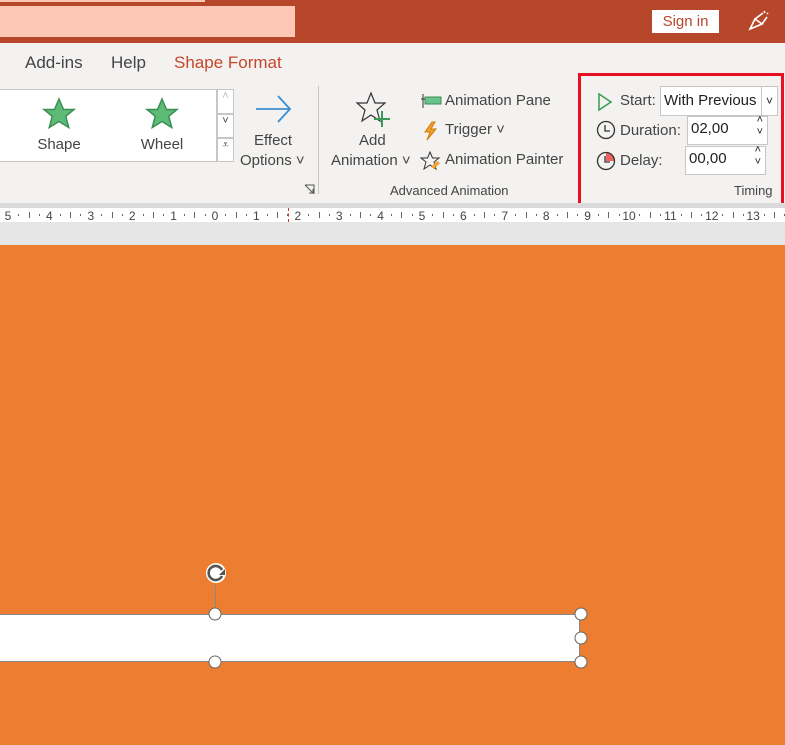  Describe the element at coordinates (274, 109) in the screenshot. I see `arrow-right-icon` at that location.